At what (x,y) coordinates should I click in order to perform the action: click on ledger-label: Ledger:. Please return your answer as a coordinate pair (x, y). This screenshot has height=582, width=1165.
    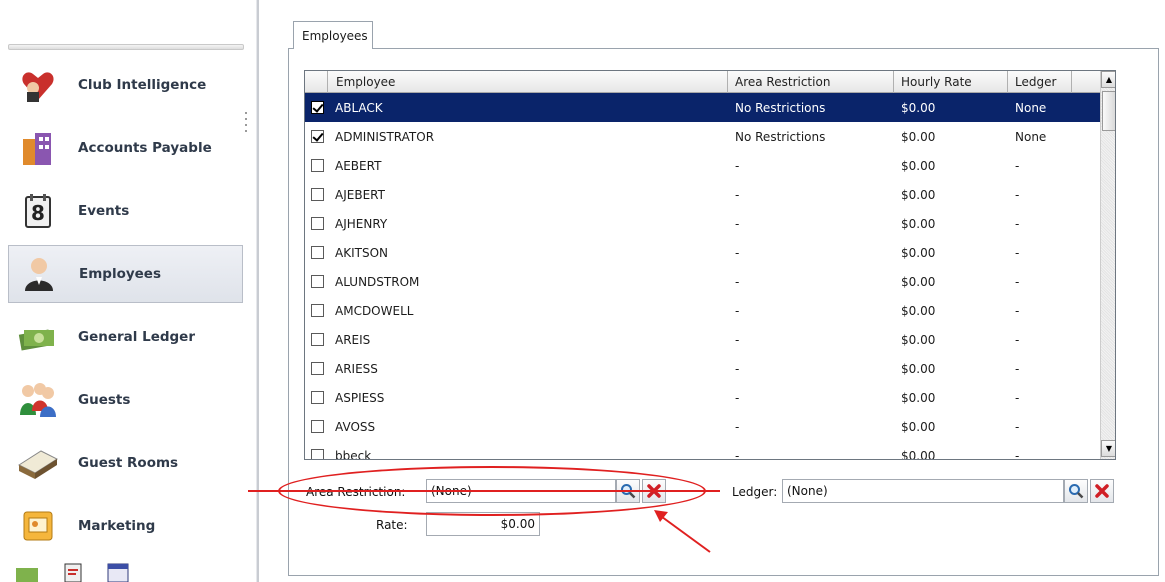
    Looking at the image, I should click on (755, 492).